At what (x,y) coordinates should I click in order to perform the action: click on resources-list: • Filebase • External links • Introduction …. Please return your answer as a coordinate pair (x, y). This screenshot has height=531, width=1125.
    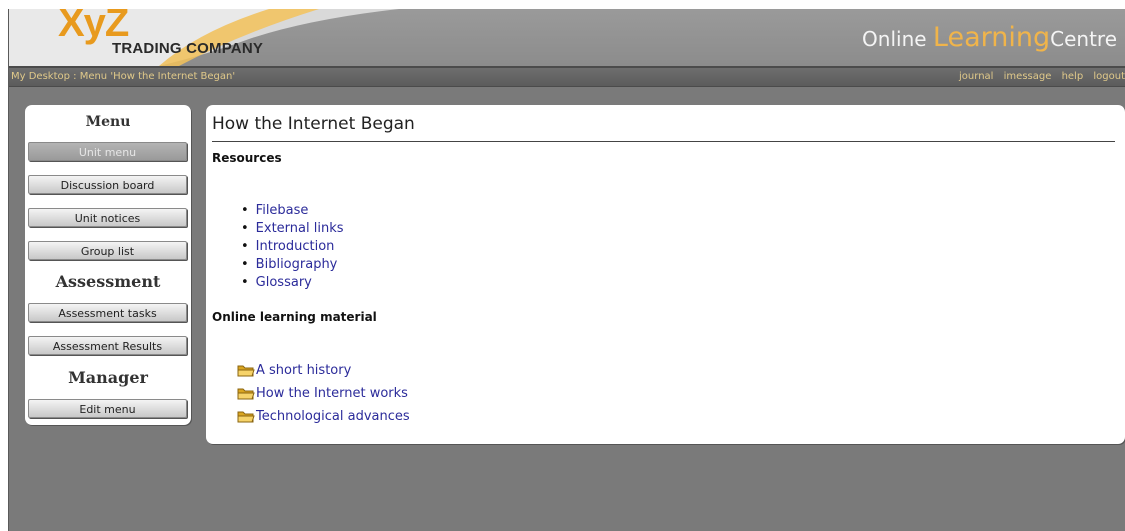
    Looking at the image, I should click on (292, 247).